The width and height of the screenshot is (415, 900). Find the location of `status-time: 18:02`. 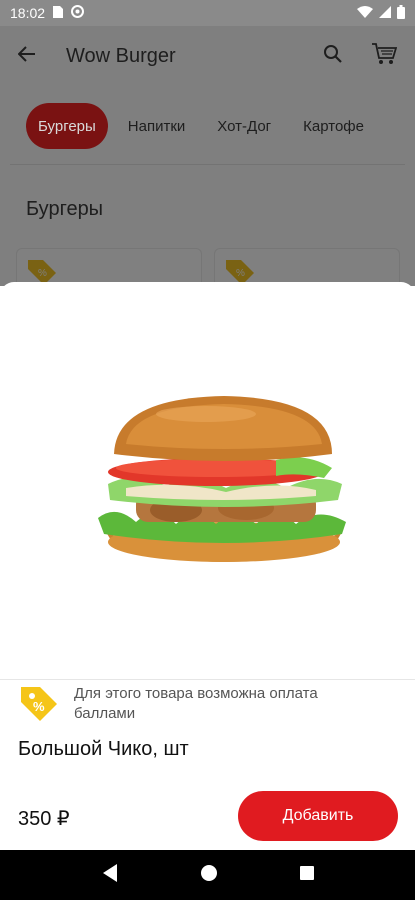

status-time: 18:02 is located at coordinates (28, 13).